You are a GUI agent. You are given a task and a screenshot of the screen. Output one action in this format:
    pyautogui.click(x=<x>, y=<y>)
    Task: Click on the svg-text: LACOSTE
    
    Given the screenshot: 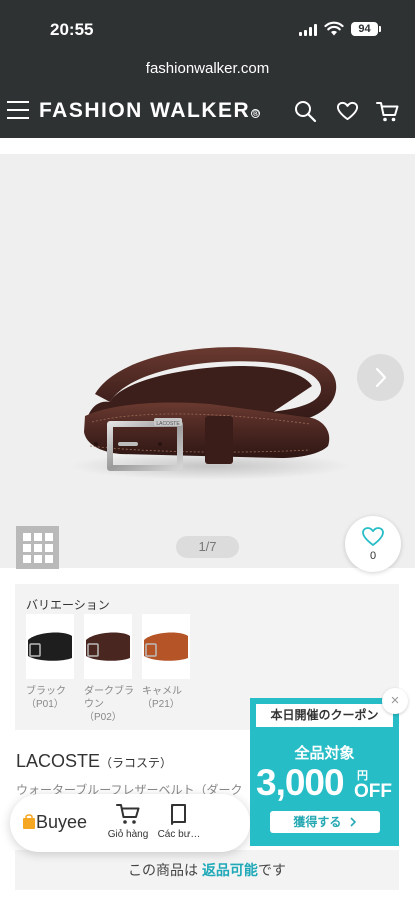 What is the action you would take?
    pyautogui.click(x=168, y=424)
    